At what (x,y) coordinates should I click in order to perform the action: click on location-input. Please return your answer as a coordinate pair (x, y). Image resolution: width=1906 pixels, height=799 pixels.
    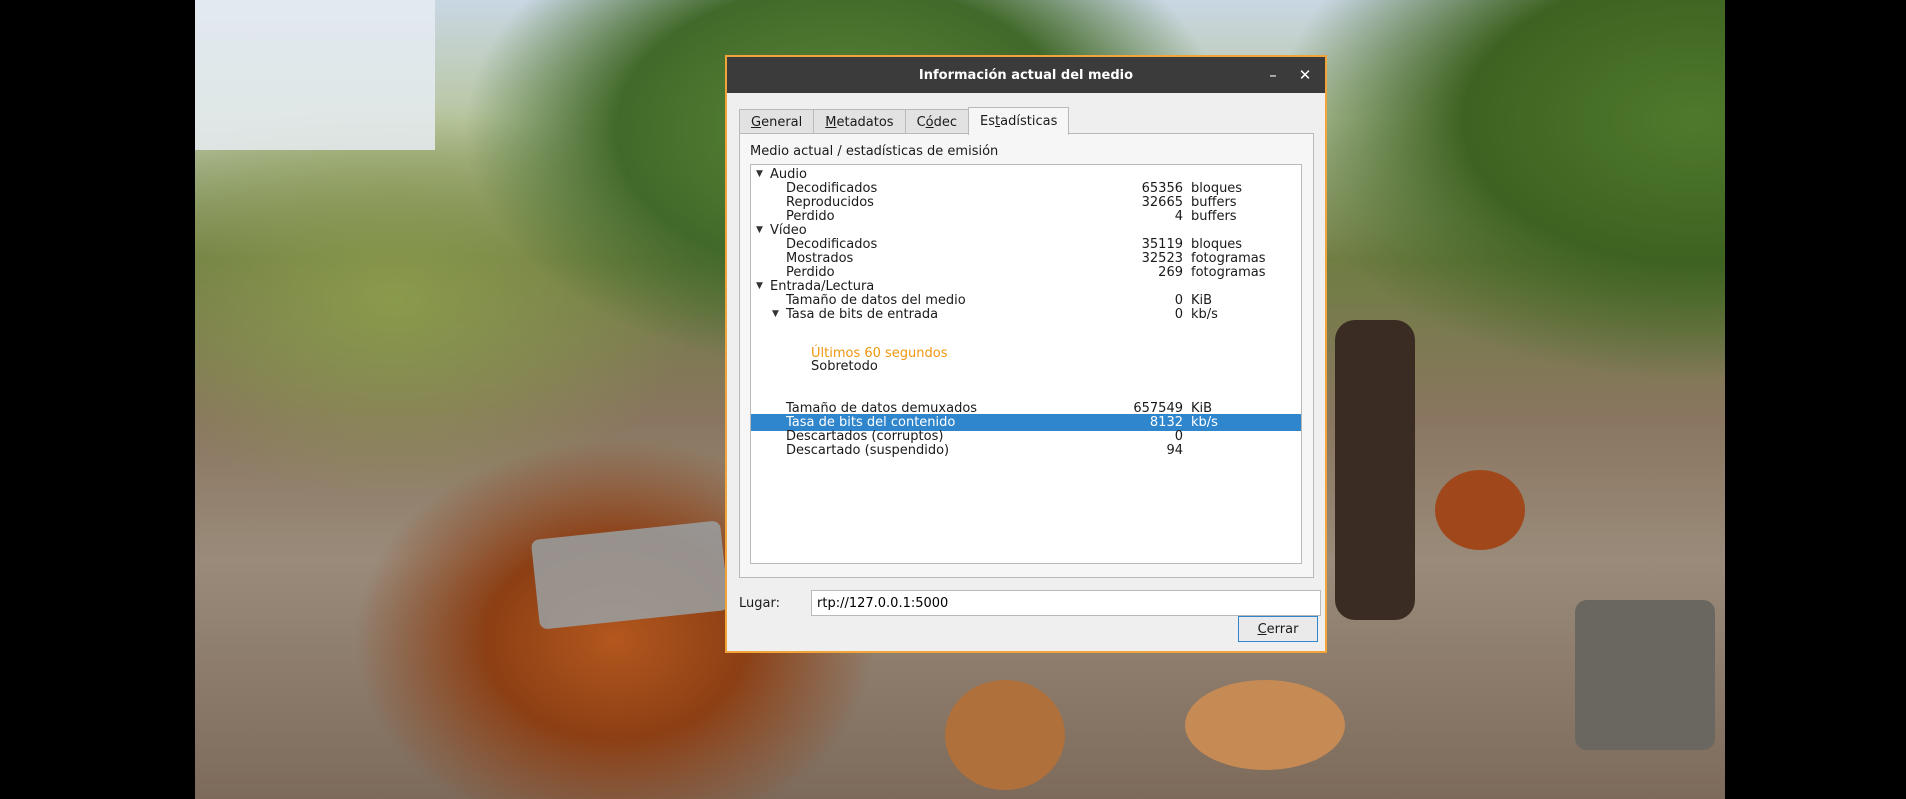
    Looking at the image, I should click on (1066, 603).